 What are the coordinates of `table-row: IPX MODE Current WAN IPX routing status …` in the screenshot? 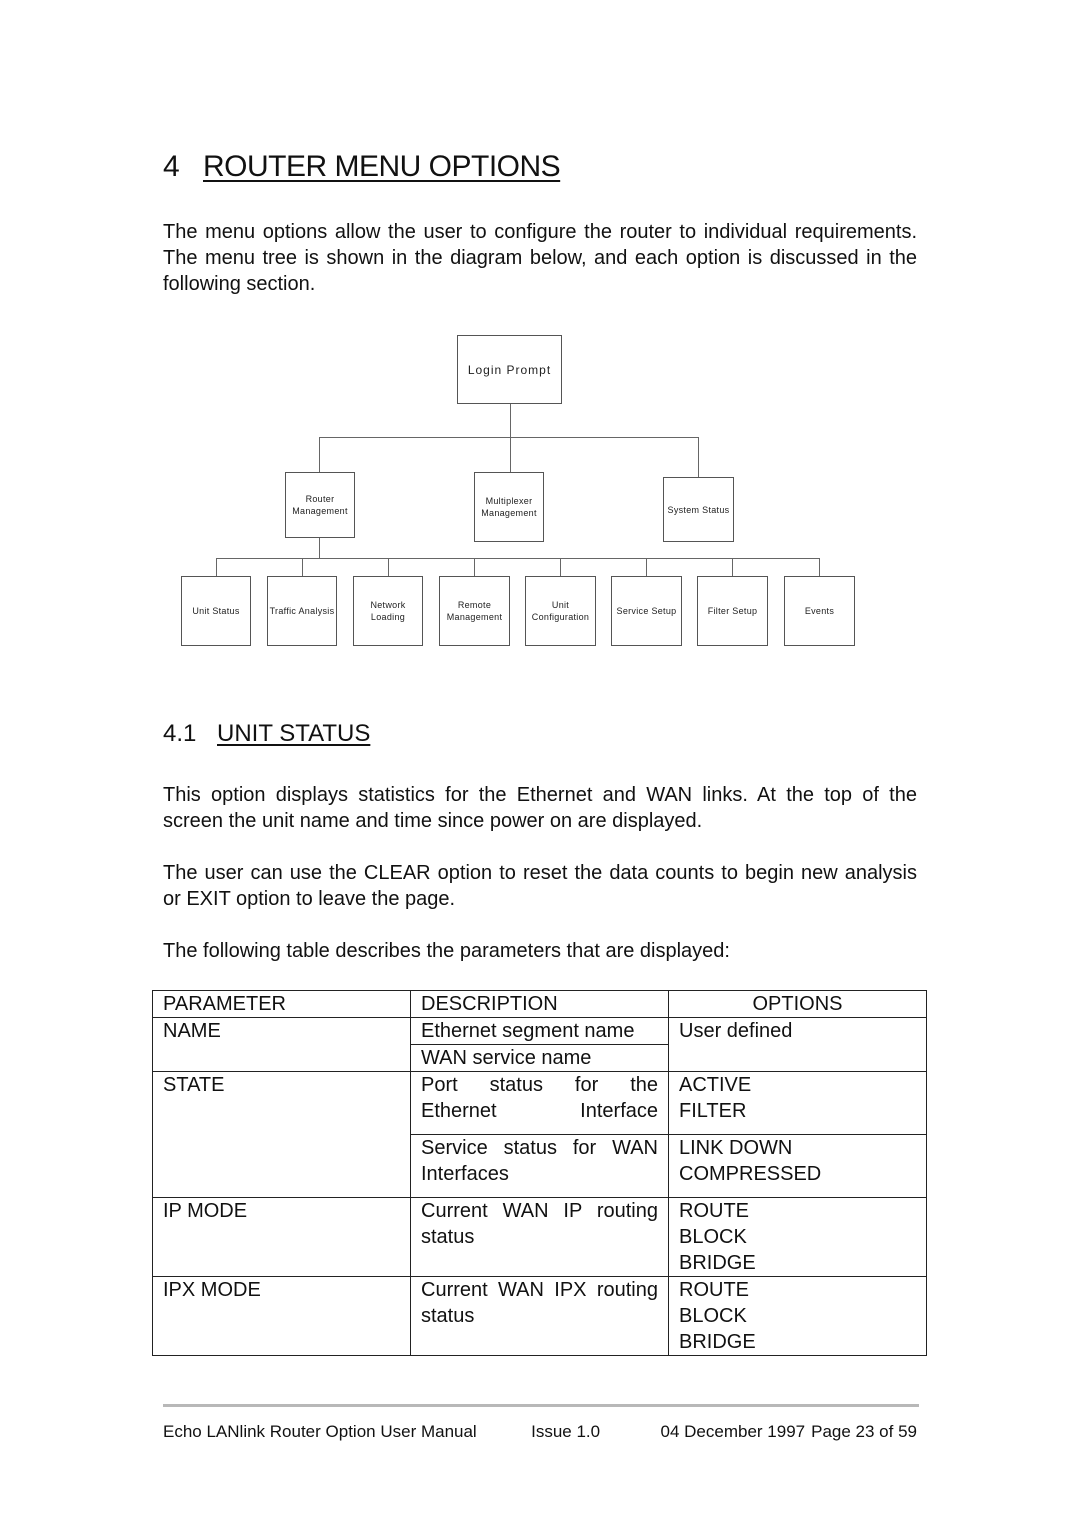 It's located at (539, 1316).